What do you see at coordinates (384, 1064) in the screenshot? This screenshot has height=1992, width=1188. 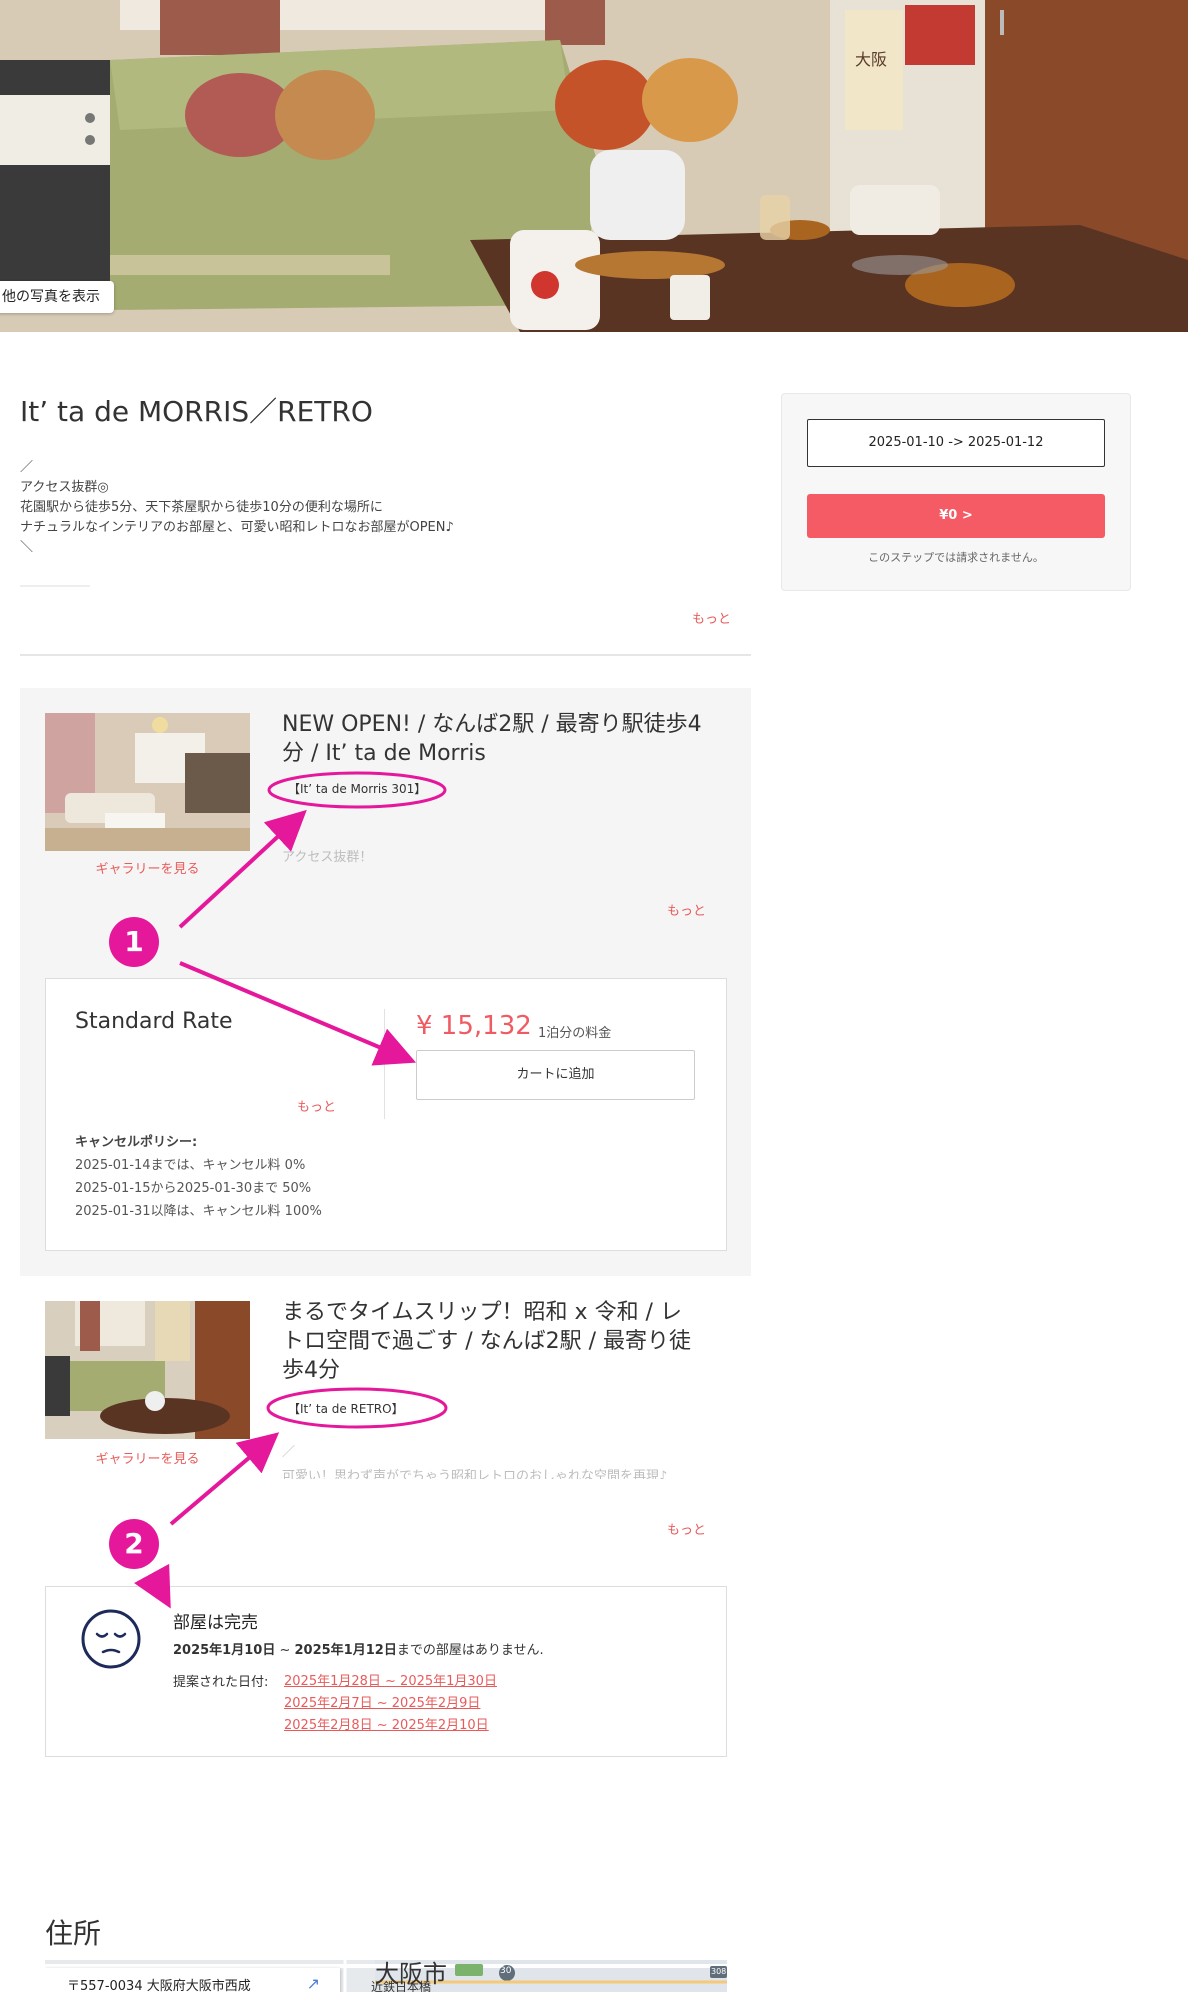 I see `rate-divider` at bounding box center [384, 1064].